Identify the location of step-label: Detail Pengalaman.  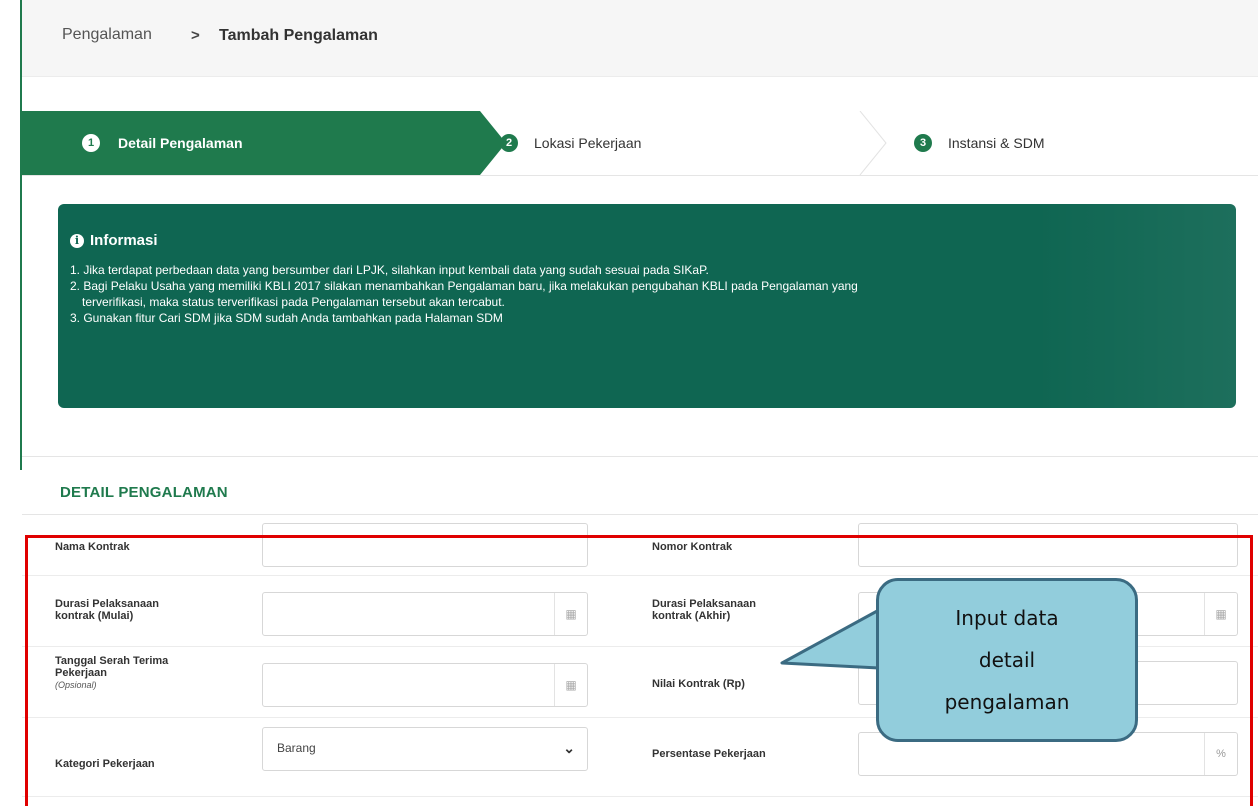
(180, 143).